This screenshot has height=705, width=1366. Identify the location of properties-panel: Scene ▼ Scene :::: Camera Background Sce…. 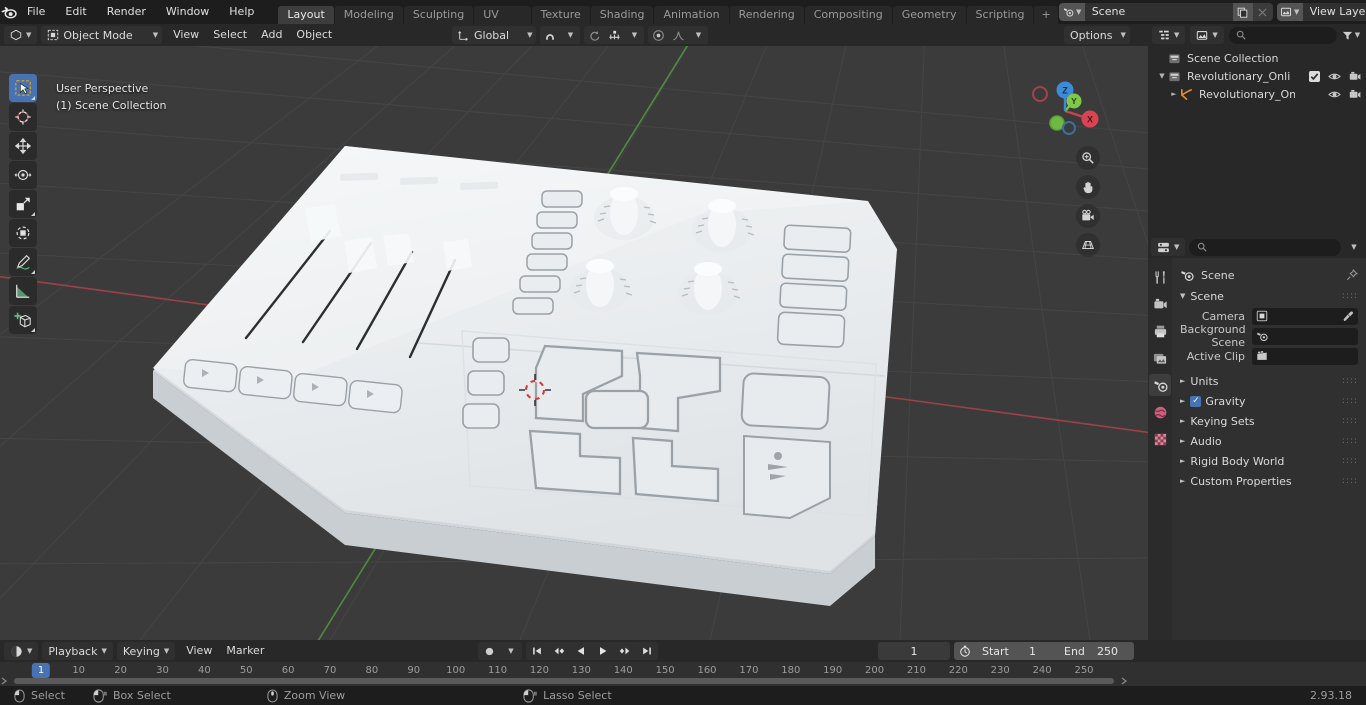
(1269, 471).